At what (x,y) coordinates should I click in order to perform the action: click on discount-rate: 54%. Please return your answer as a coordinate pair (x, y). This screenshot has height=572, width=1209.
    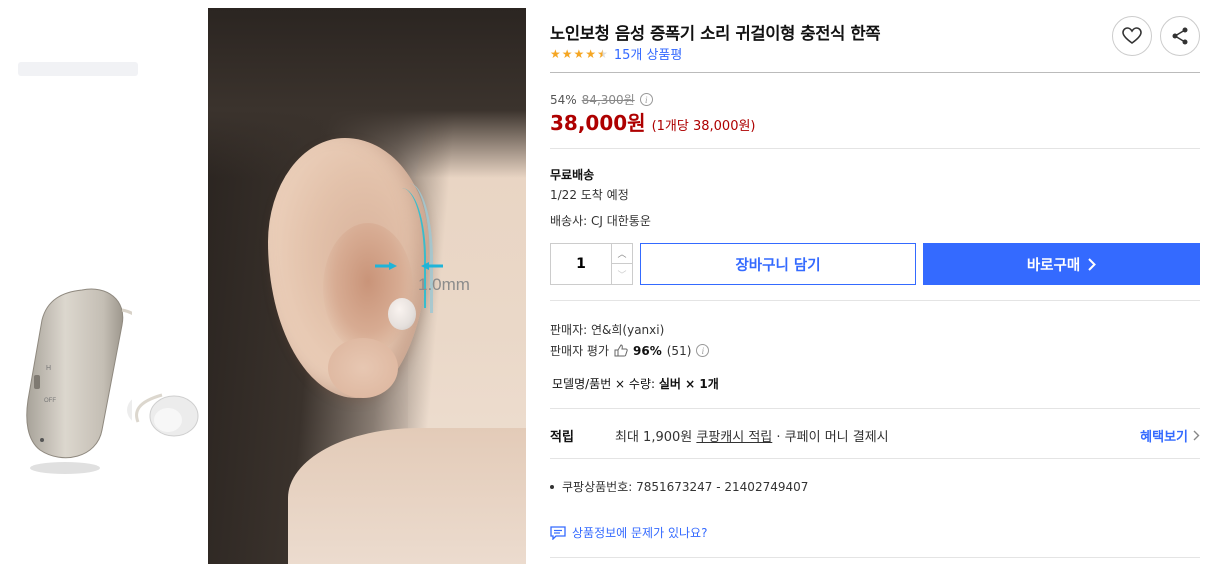
    Looking at the image, I should click on (563, 99).